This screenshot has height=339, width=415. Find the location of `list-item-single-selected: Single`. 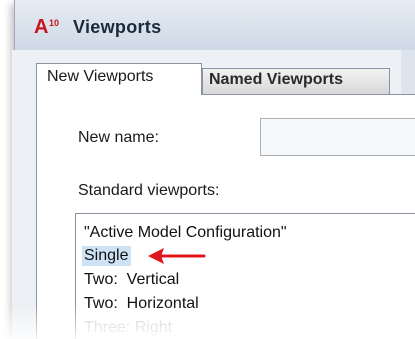

list-item-single-selected: Single is located at coordinates (107, 256).